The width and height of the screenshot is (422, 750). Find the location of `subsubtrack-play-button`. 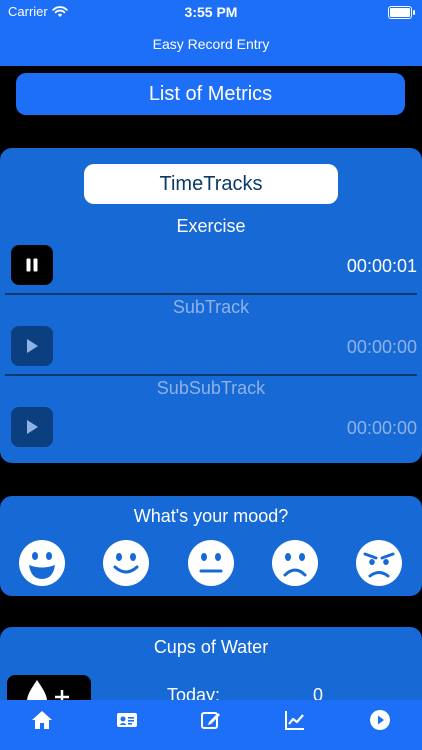

subsubtrack-play-button is located at coordinates (32, 427).